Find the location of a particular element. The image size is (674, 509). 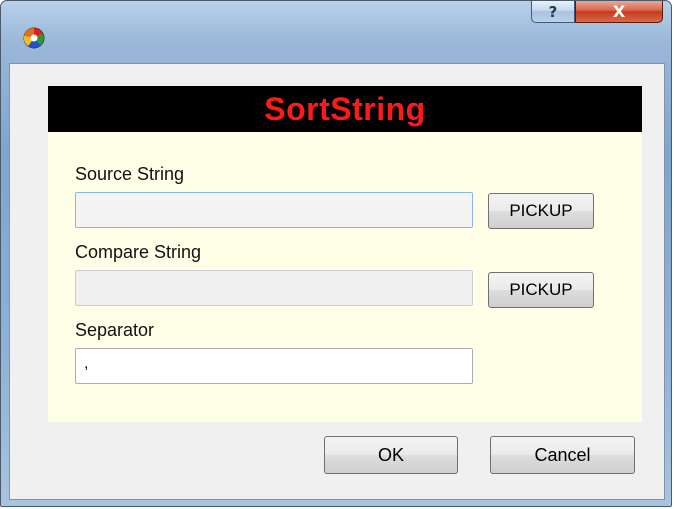

close-icon: X is located at coordinates (619, 11).